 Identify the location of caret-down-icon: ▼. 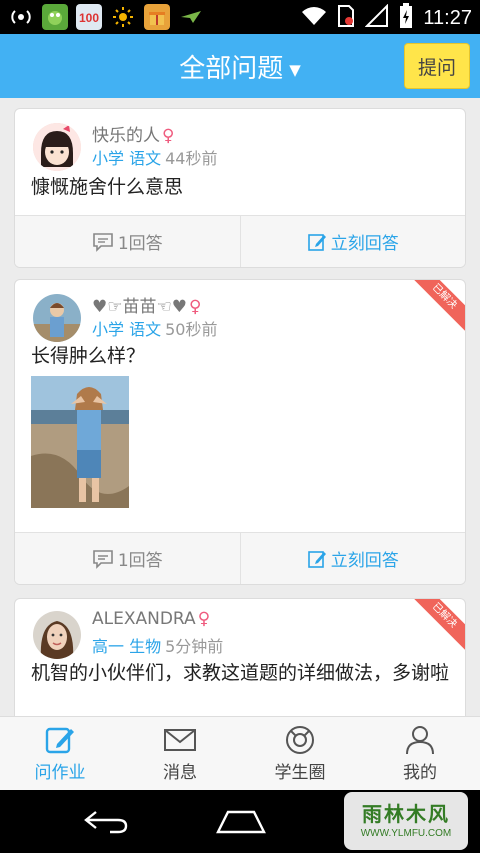
(295, 69).